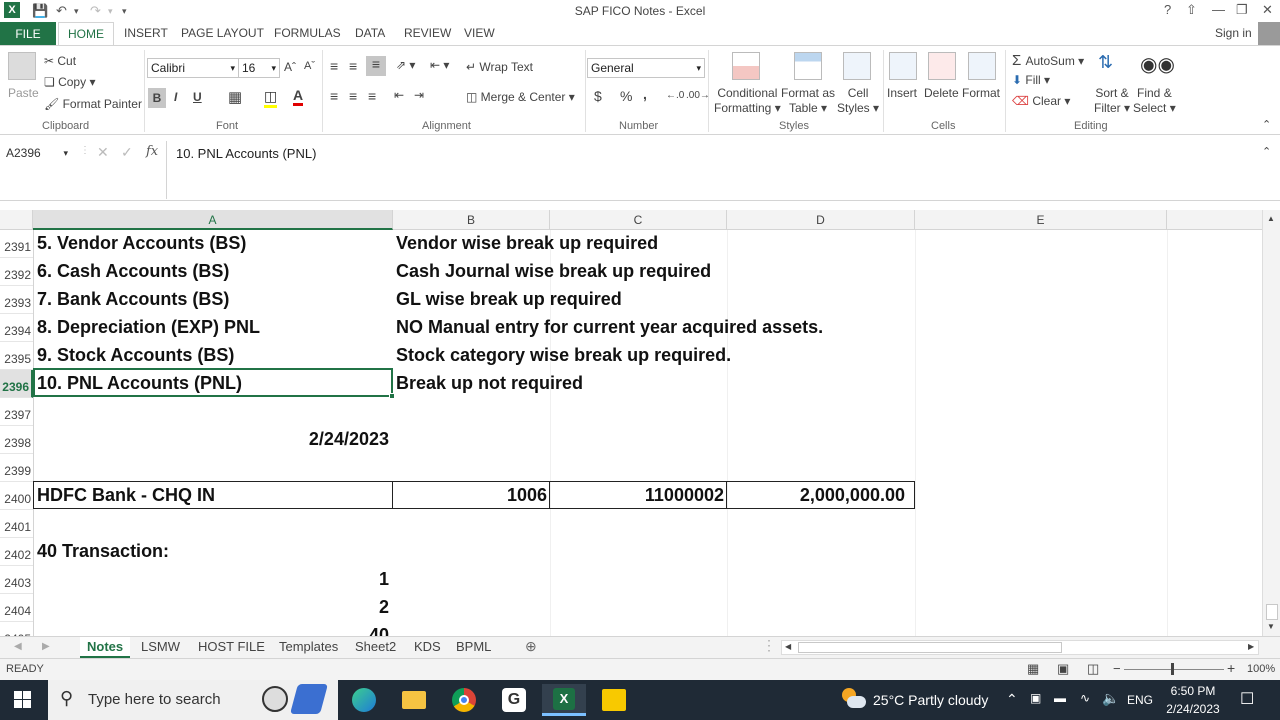  What do you see at coordinates (902, 93) in the screenshot?
I see `insert-cells-button: Insert` at bounding box center [902, 93].